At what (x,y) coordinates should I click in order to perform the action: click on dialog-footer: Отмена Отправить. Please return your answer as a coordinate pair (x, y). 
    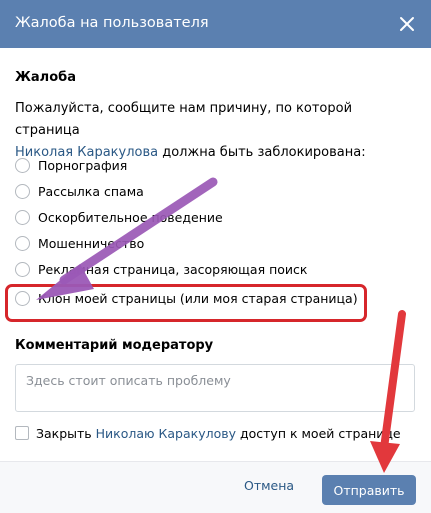
    Looking at the image, I should click on (215, 487).